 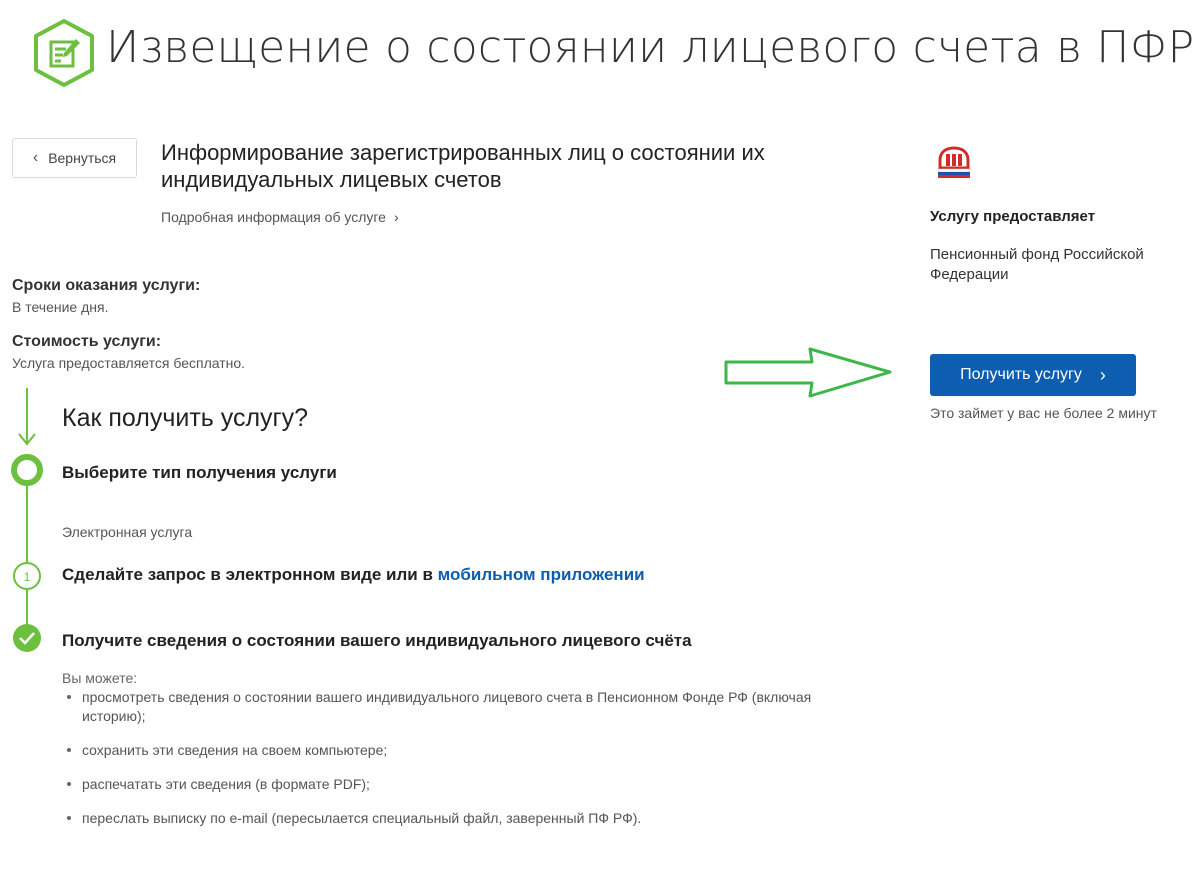 I want to click on details-link: Подробная информация об услуге ›, so click(x=280, y=217).